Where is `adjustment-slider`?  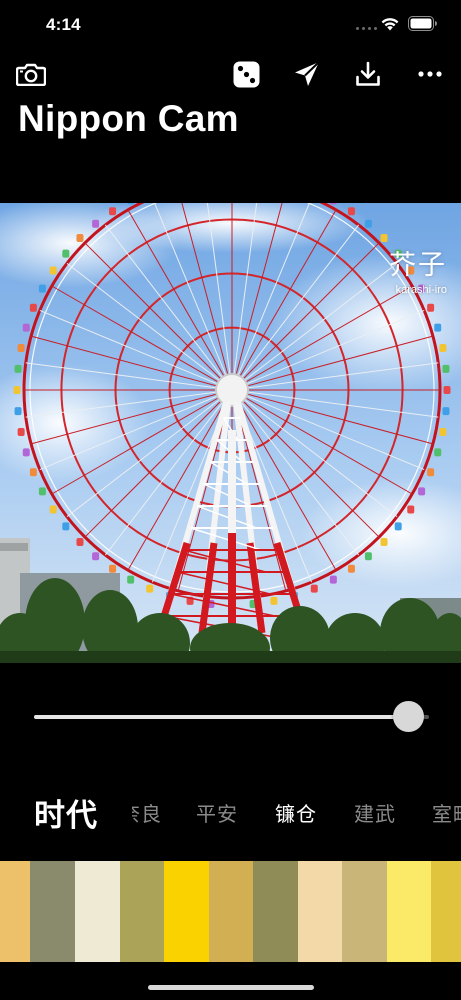 adjustment-slider is located at coordinates (231, 717).